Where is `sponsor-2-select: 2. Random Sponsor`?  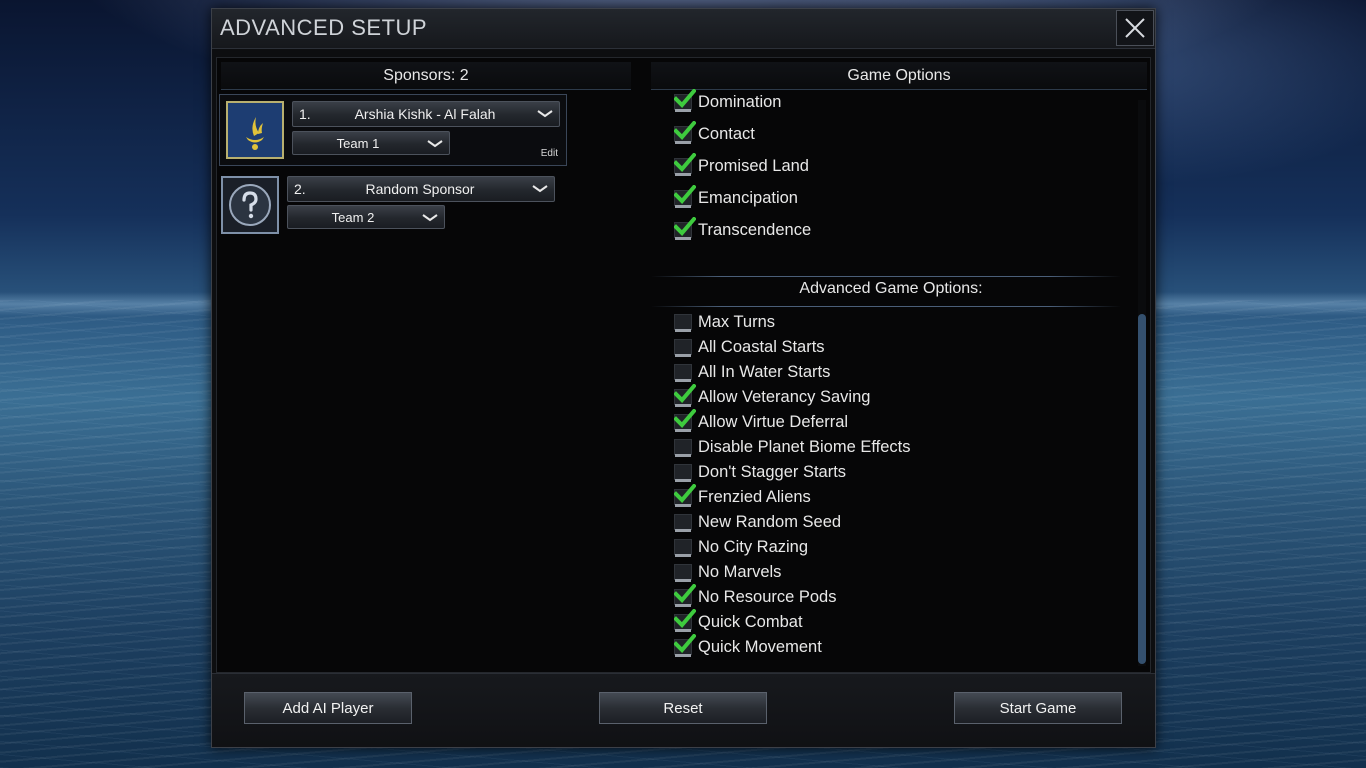 sponsor-2-select: 2. Random Sponsor is located at coordinates (421, 189).